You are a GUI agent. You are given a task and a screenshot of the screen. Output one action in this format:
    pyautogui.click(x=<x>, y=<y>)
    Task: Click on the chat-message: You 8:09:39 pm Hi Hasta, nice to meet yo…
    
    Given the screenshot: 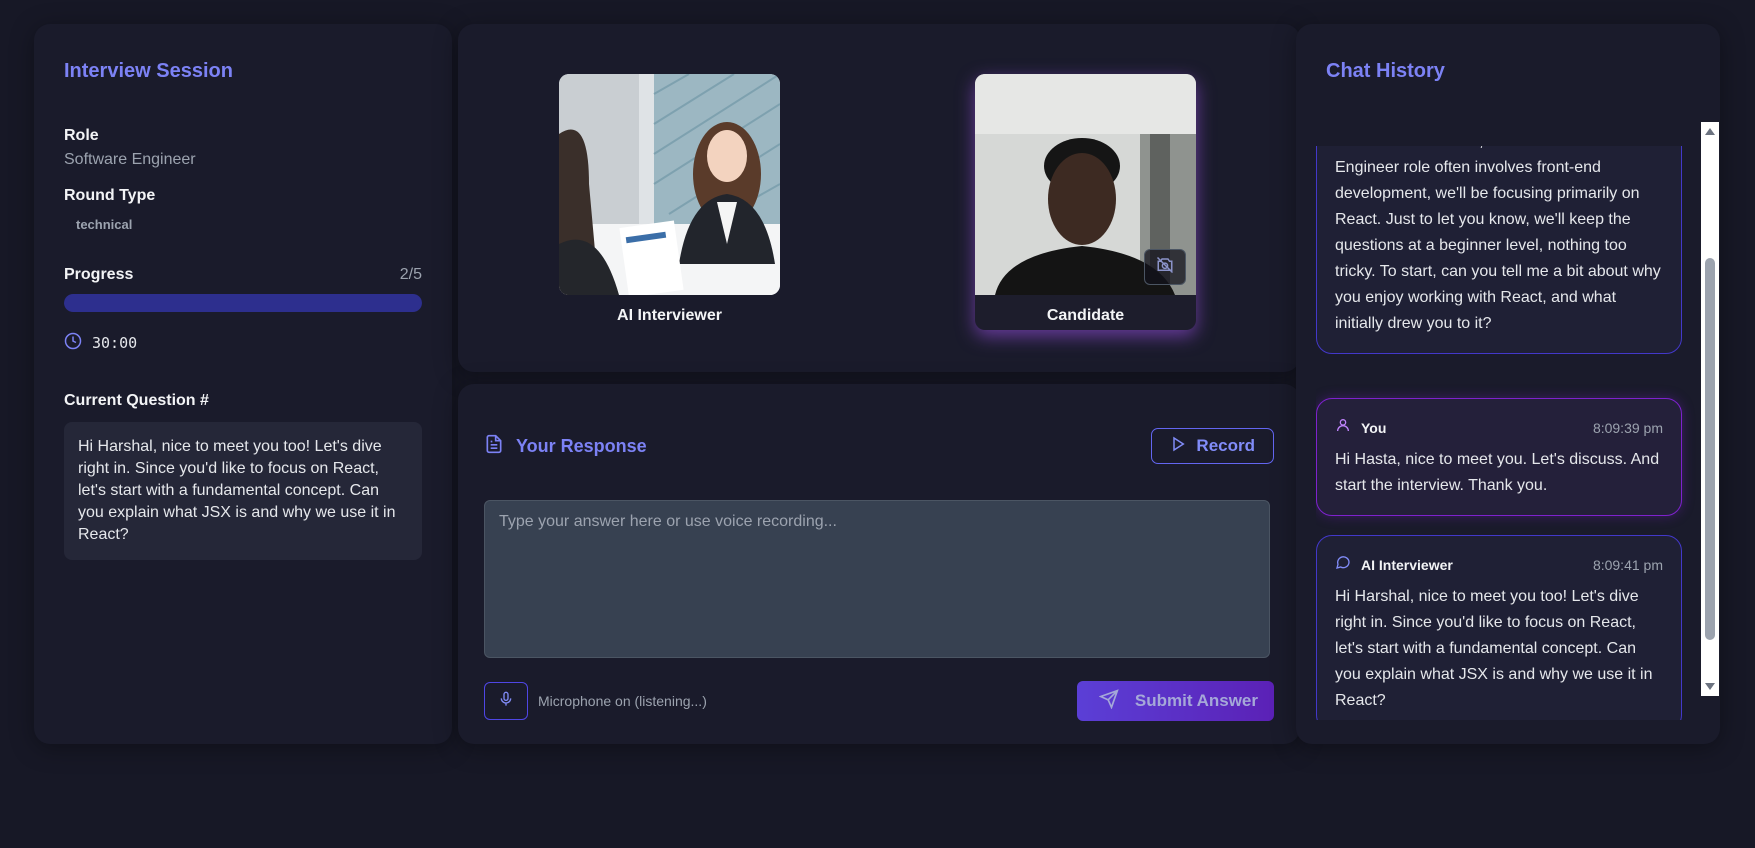 What is the action you would take?
    pyautogui.click(x=1499, y=457)
    